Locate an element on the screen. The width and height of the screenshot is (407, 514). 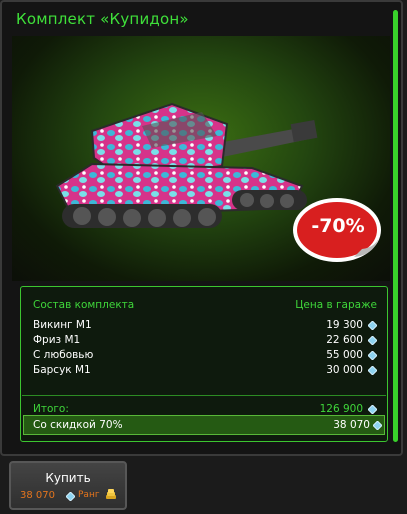
list-item: Барсук М1 30 000 is located at coordinates (205, 371).